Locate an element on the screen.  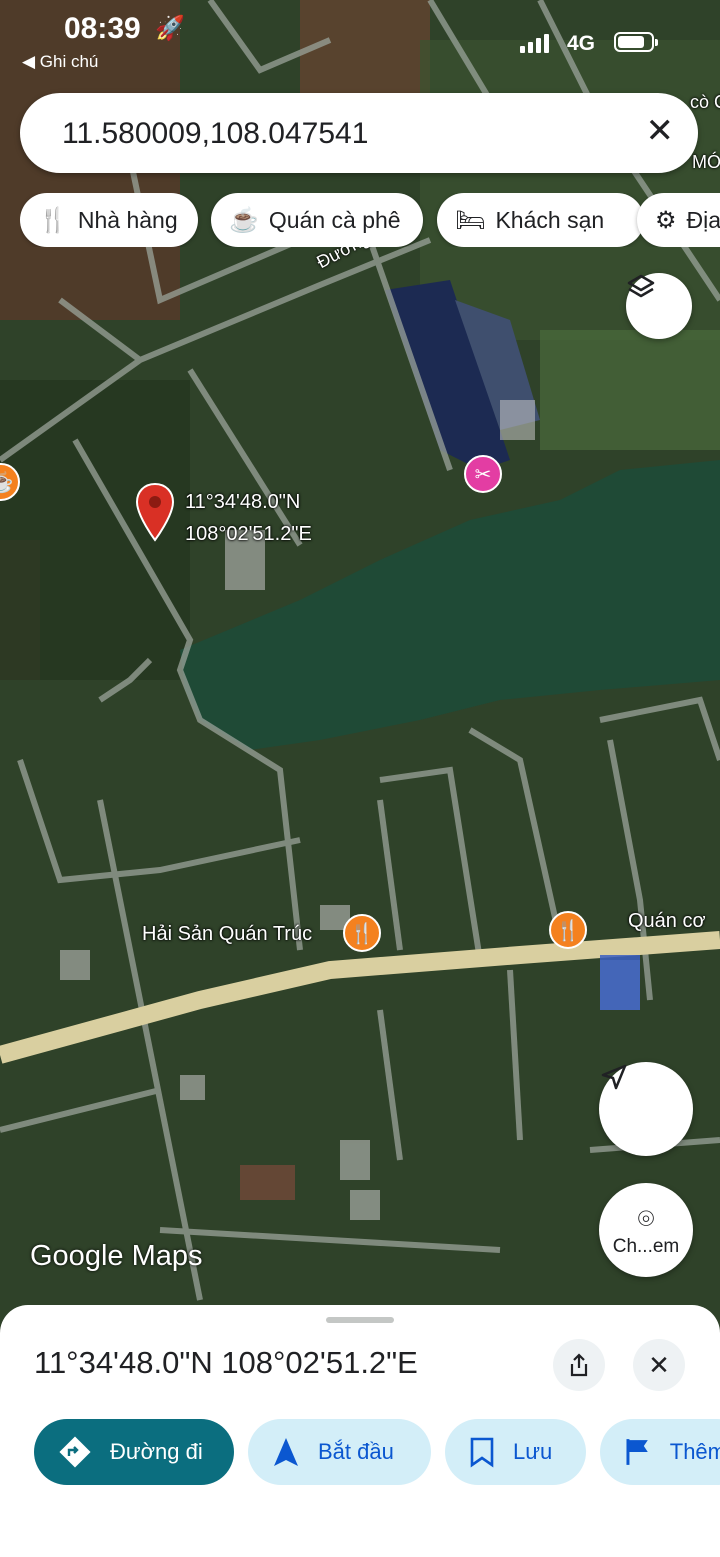
close-button: ✕ is located at coordinates (659, 1365).